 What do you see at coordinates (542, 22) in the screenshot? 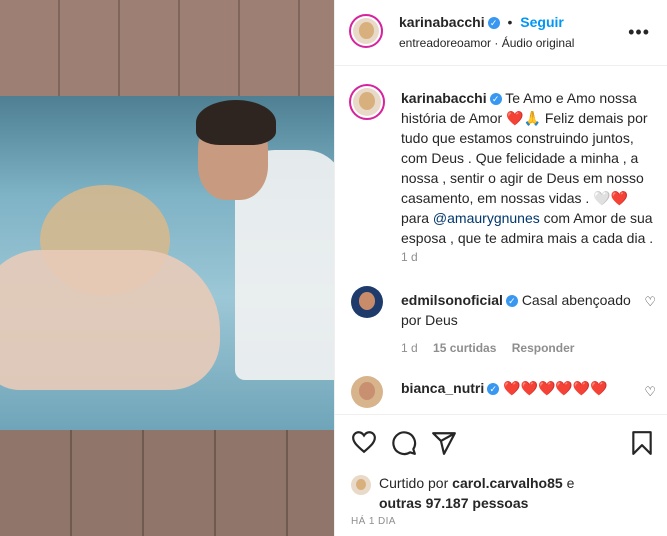
I see `follow-button: Seguir` at bounding box center [542, 22].